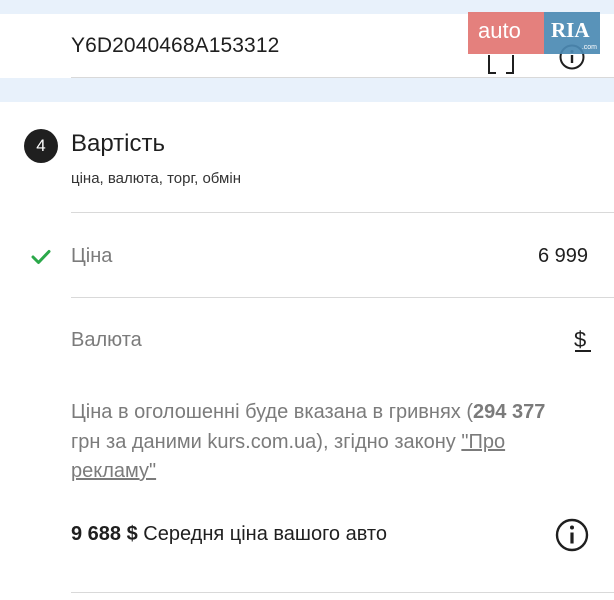 This screenshot has width=614, height=600. What do you see at coordinates (501, 64) in the screenshot?
I see `scan-icon` at bounding box center [501, 64].